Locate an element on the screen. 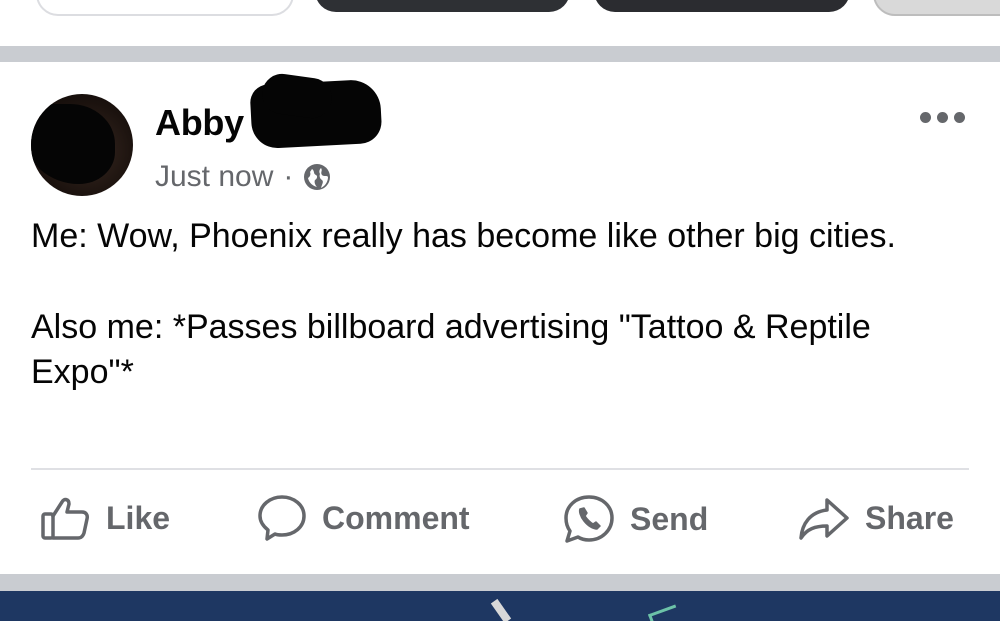 The height and width of the screenshot is (621, 1000). share-button: Share is located at coordinates (875, 518).